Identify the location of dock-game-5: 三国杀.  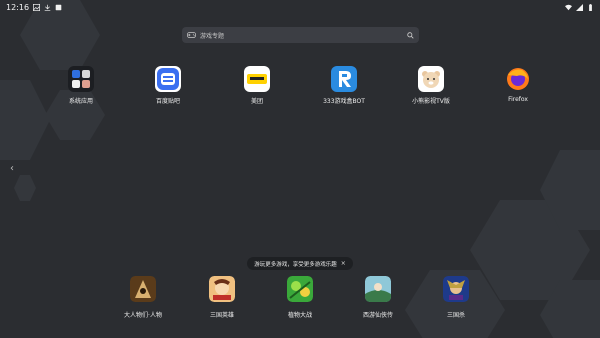
(456, 297).